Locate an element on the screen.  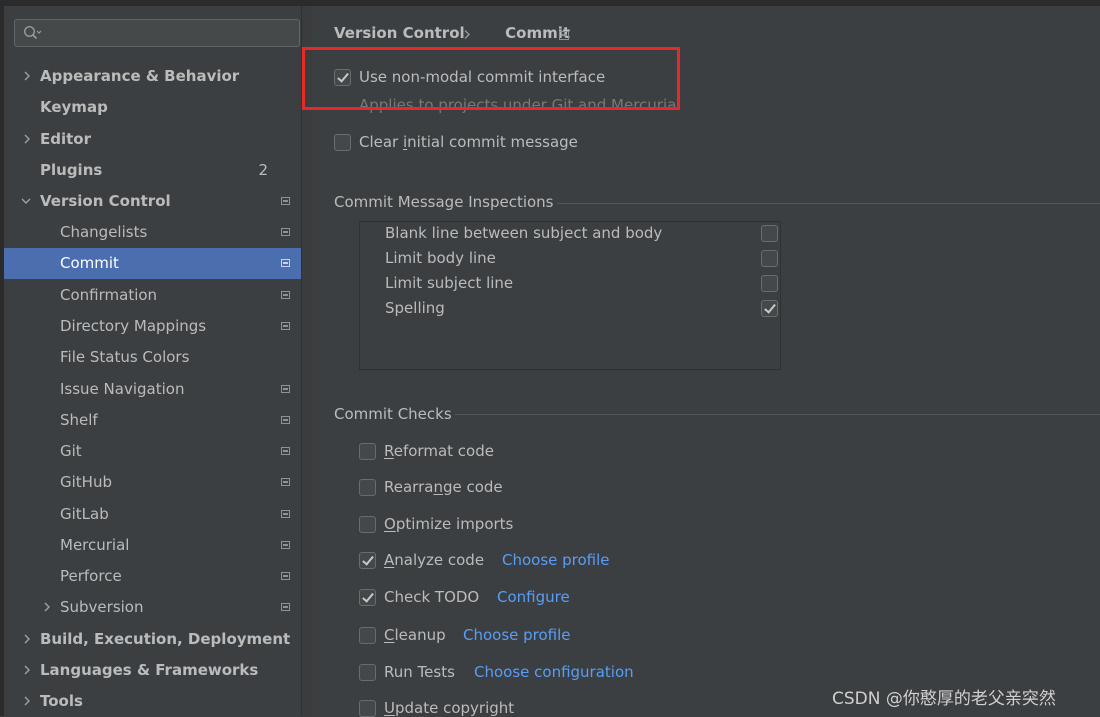
update-copyright-checkbox is located at coordinates (367, 708).